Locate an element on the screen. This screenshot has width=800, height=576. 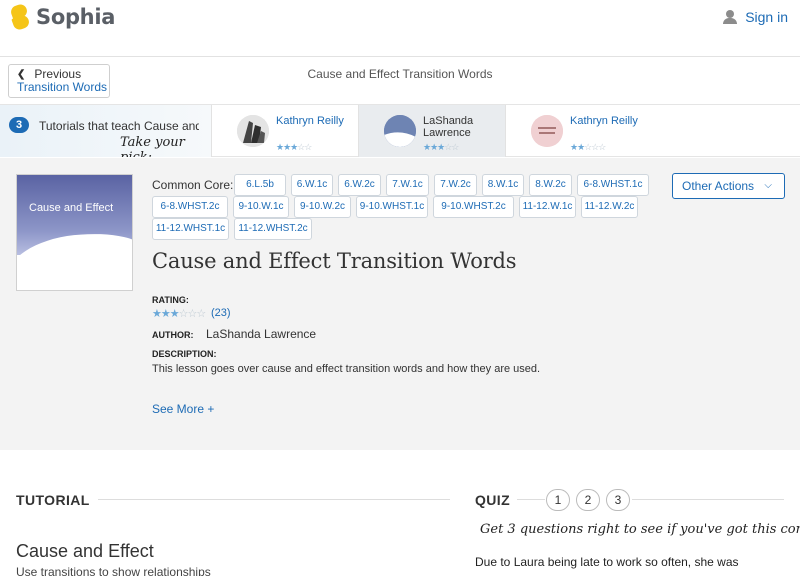
top-navigation-bar: Sophia Sign in is located at coordinates (400, 28).